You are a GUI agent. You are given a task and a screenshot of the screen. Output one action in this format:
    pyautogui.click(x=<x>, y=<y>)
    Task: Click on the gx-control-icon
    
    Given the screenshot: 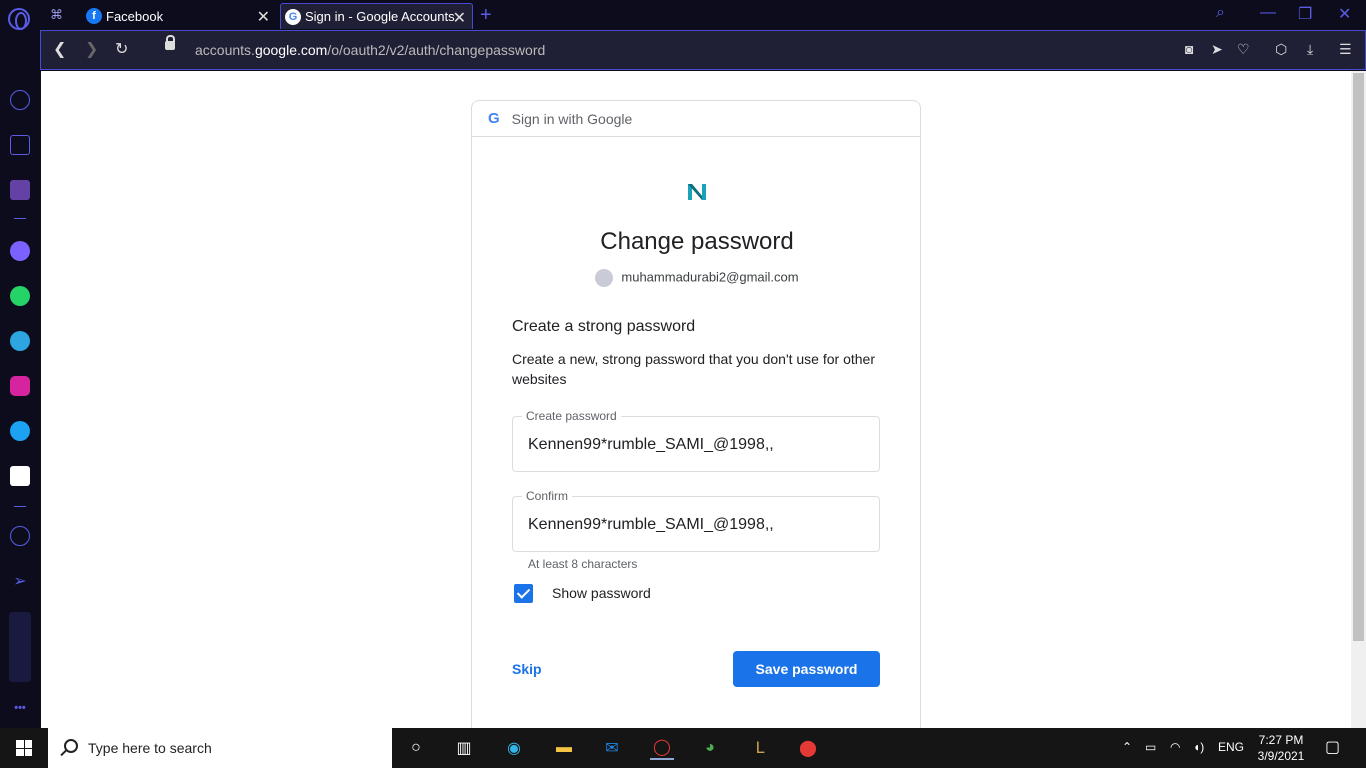 What is the action you would take?
    pyautogui.click(x=20, y=647)
    